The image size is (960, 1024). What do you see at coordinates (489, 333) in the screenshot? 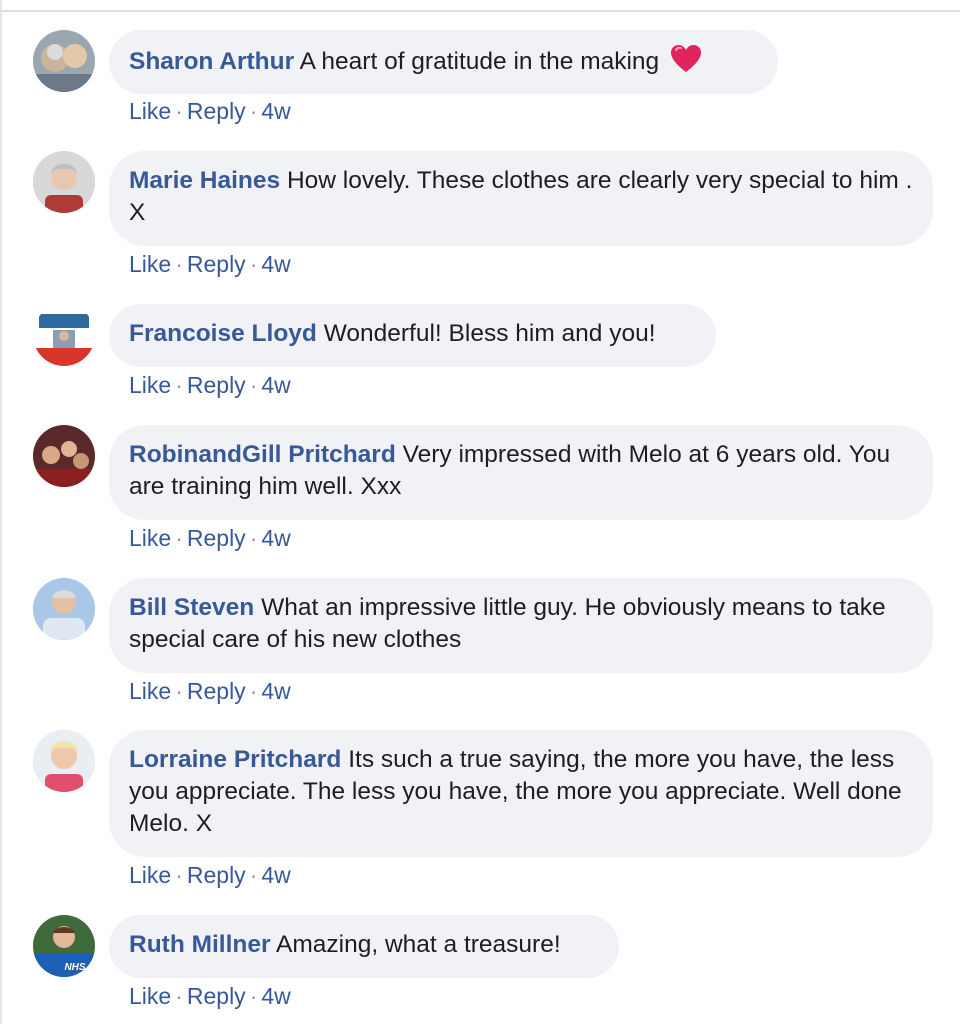
I see `comment-text: Wonderful! Bless him and you!` at bounding box center [489, 333].